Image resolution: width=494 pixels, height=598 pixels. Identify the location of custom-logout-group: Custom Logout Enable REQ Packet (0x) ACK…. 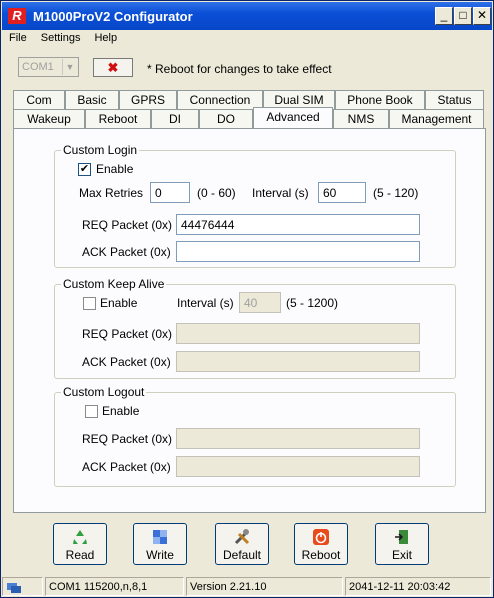
(255, 436).